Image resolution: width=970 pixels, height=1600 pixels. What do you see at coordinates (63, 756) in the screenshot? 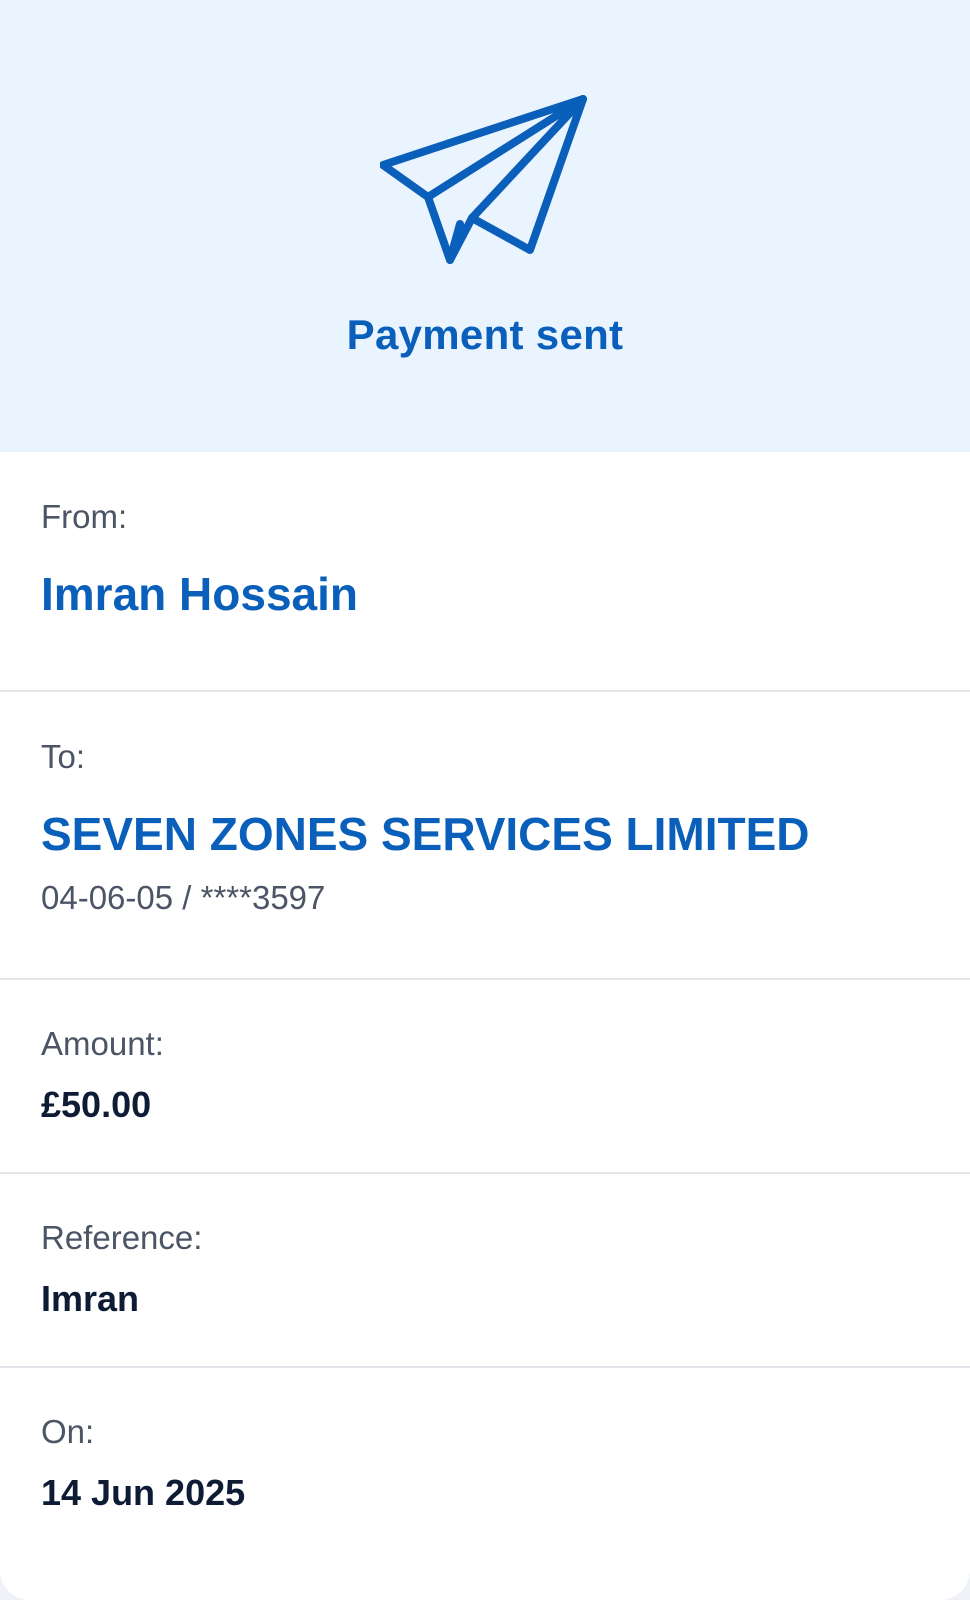
I see `to-label: To:` at bounding box center [63, 756].